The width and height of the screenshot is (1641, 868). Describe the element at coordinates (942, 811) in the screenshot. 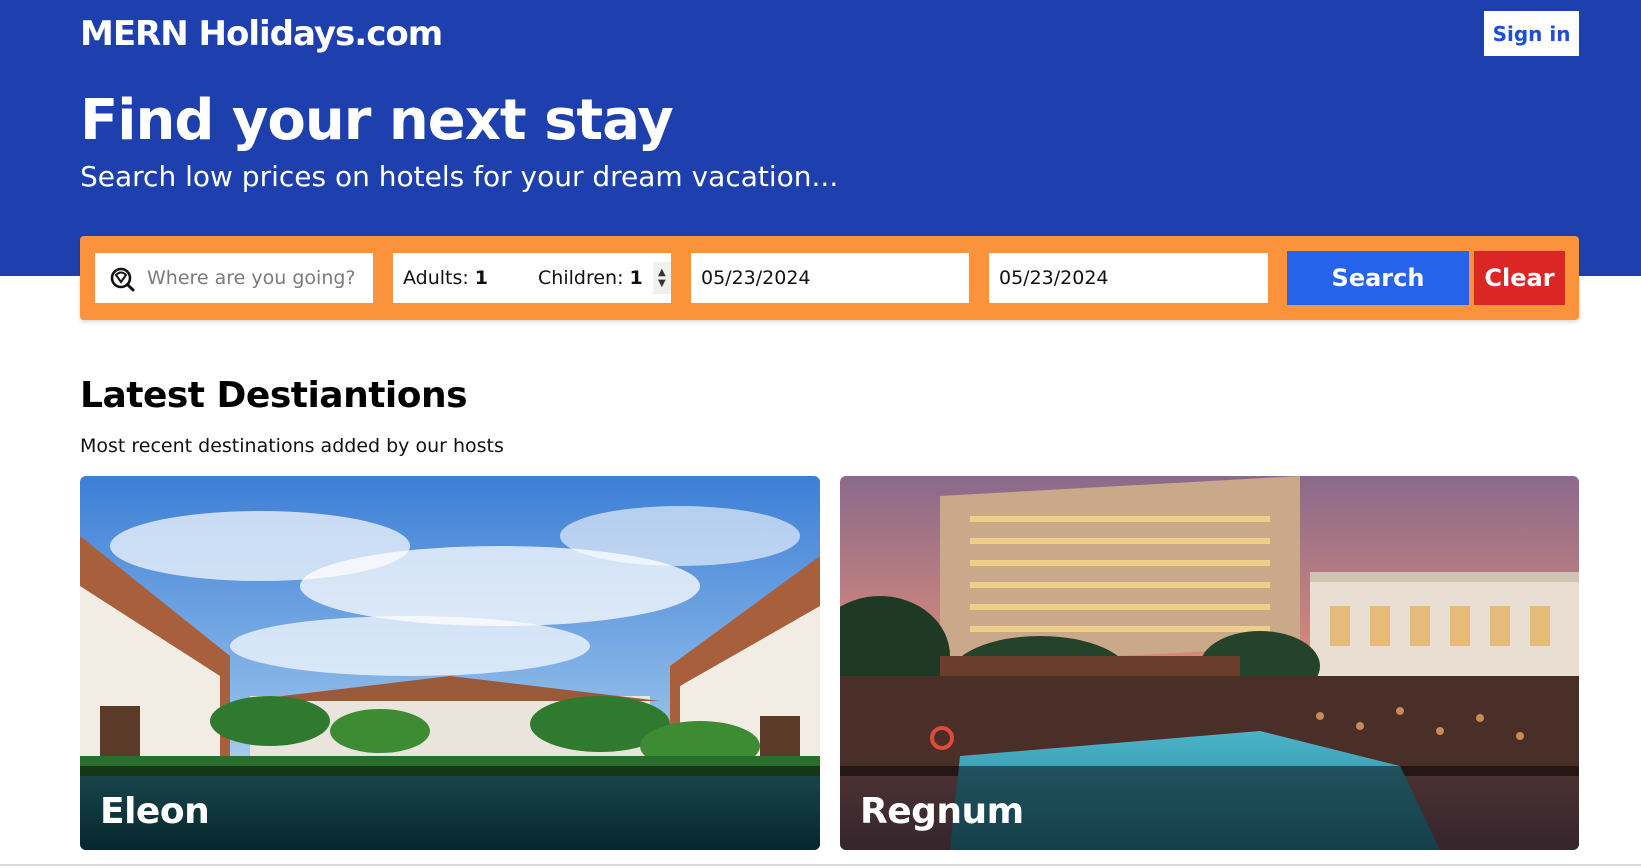

I see `destination-name: Regnum` at that location.